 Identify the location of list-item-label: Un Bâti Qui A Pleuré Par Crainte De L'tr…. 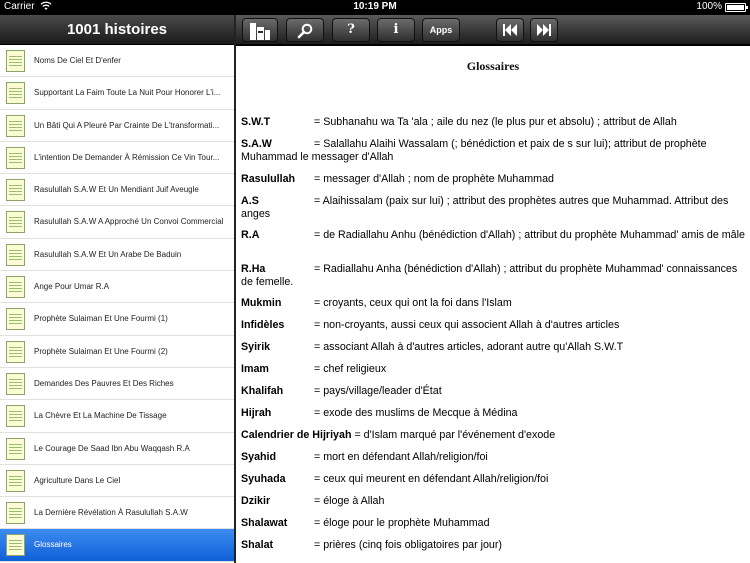
(127, 125).